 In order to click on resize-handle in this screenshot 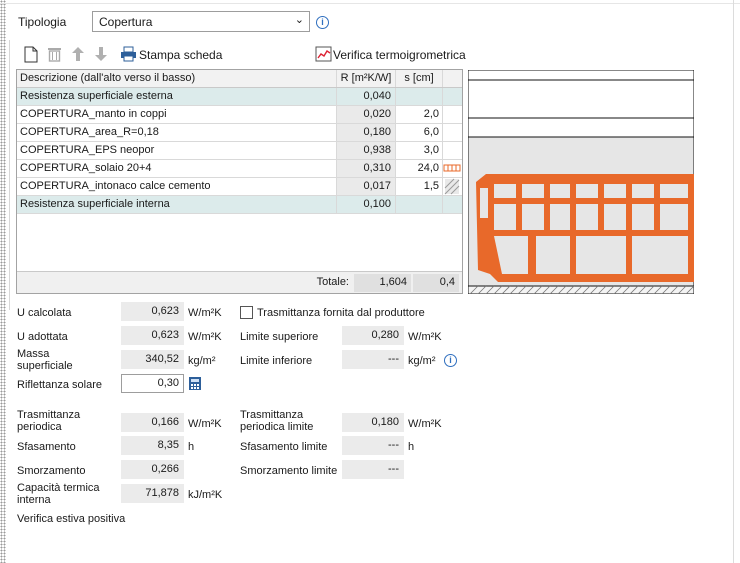, I will do `click(3, 281)`.